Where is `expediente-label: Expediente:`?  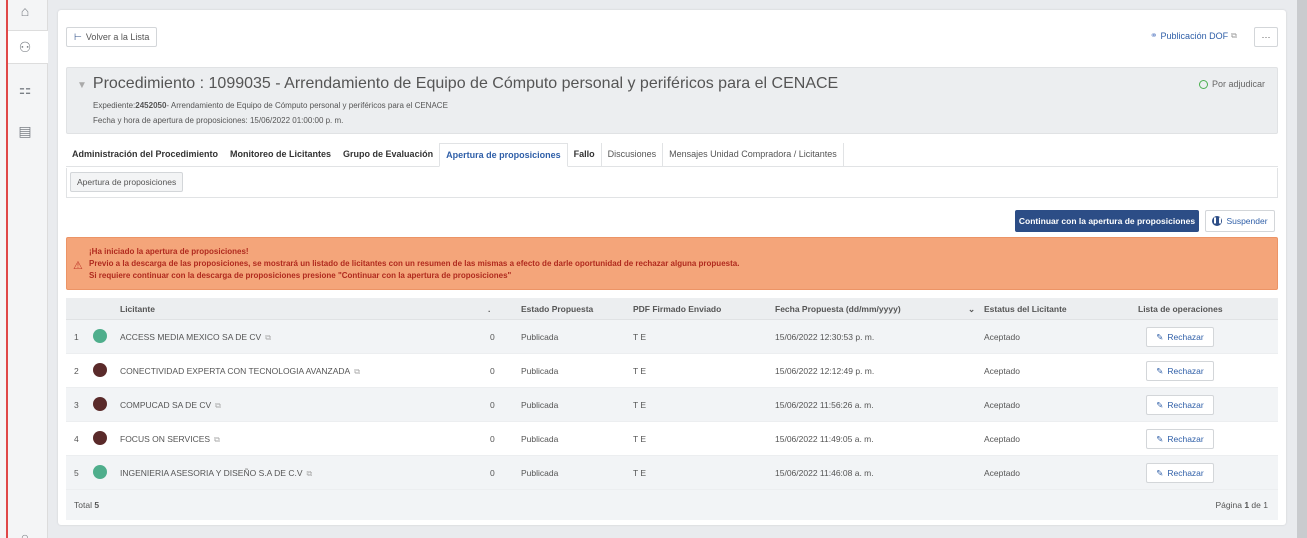
expediente-label: Expediente: is located at coordinates (114, 105).